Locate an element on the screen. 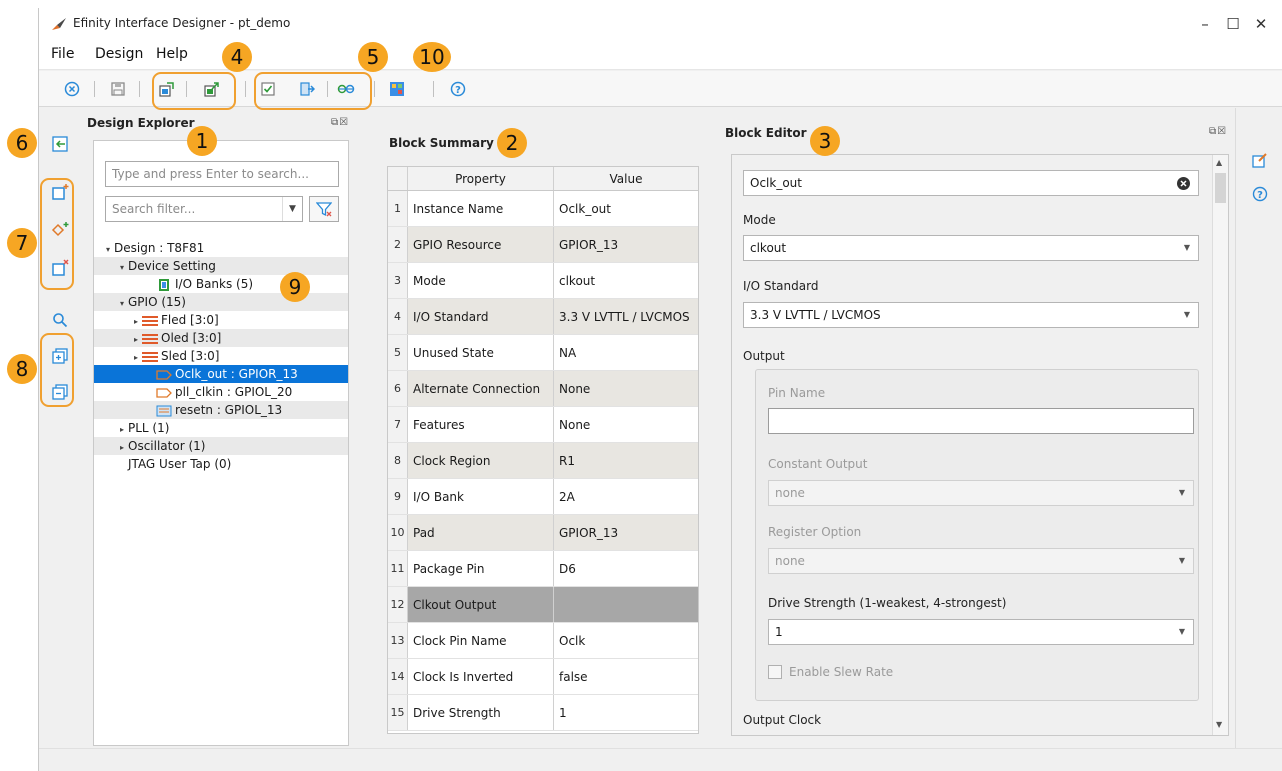 The width and height of the screenshot is (1282, 771). instance-name-value: Oclk_out is located at coordinates (776, 183).